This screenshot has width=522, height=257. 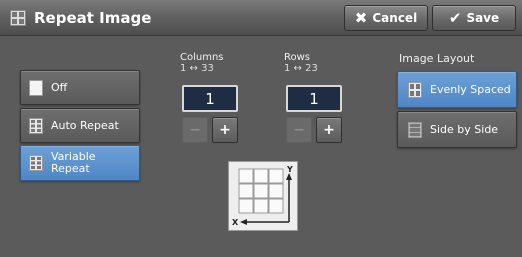 I want to click on columns-decrement-button: −, so click(x=195, y=130).